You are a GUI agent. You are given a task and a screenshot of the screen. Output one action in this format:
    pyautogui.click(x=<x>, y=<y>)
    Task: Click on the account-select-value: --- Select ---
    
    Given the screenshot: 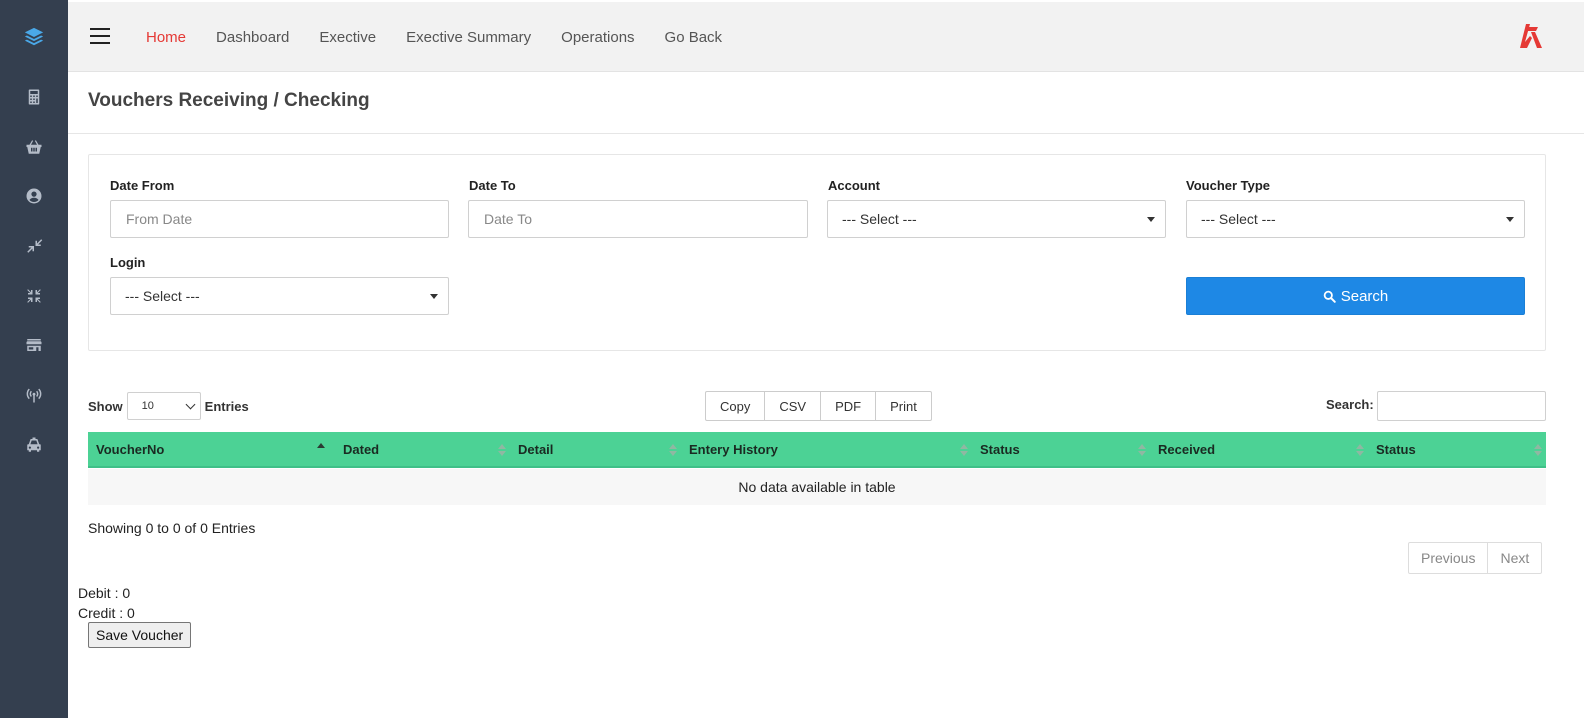 What is the action you would take?
    pyautogui.click(x=879, y=219)
    